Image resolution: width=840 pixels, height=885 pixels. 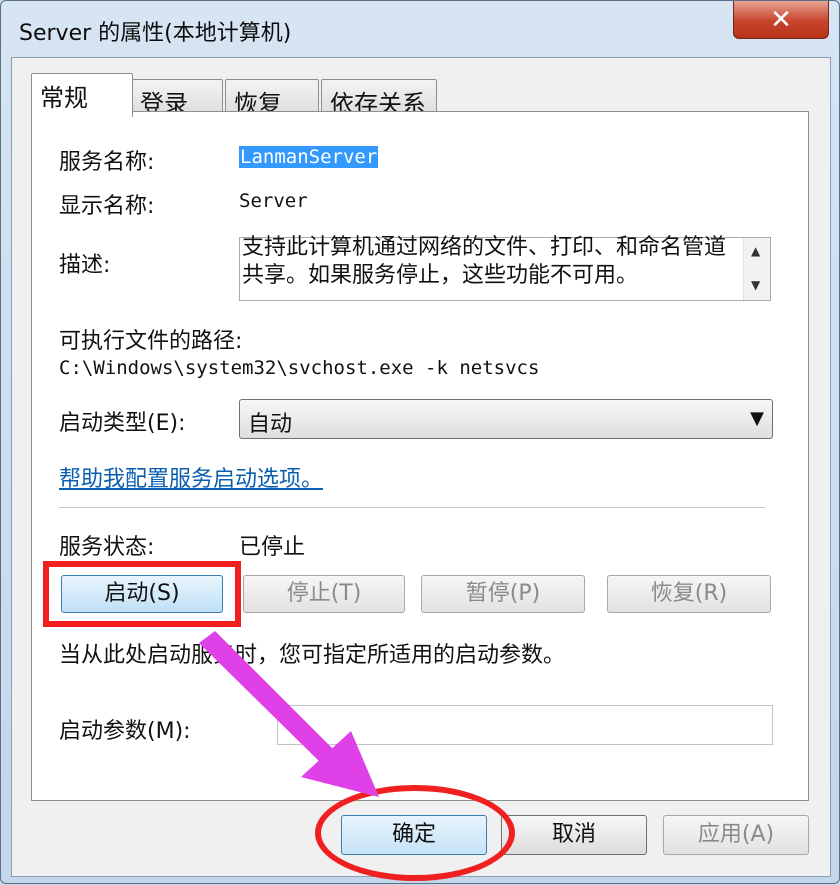 What do you see at coordinates (268, 698) in the screenshot?
I see `annotation-arrow-shaft` at bounding box center [268, 698].